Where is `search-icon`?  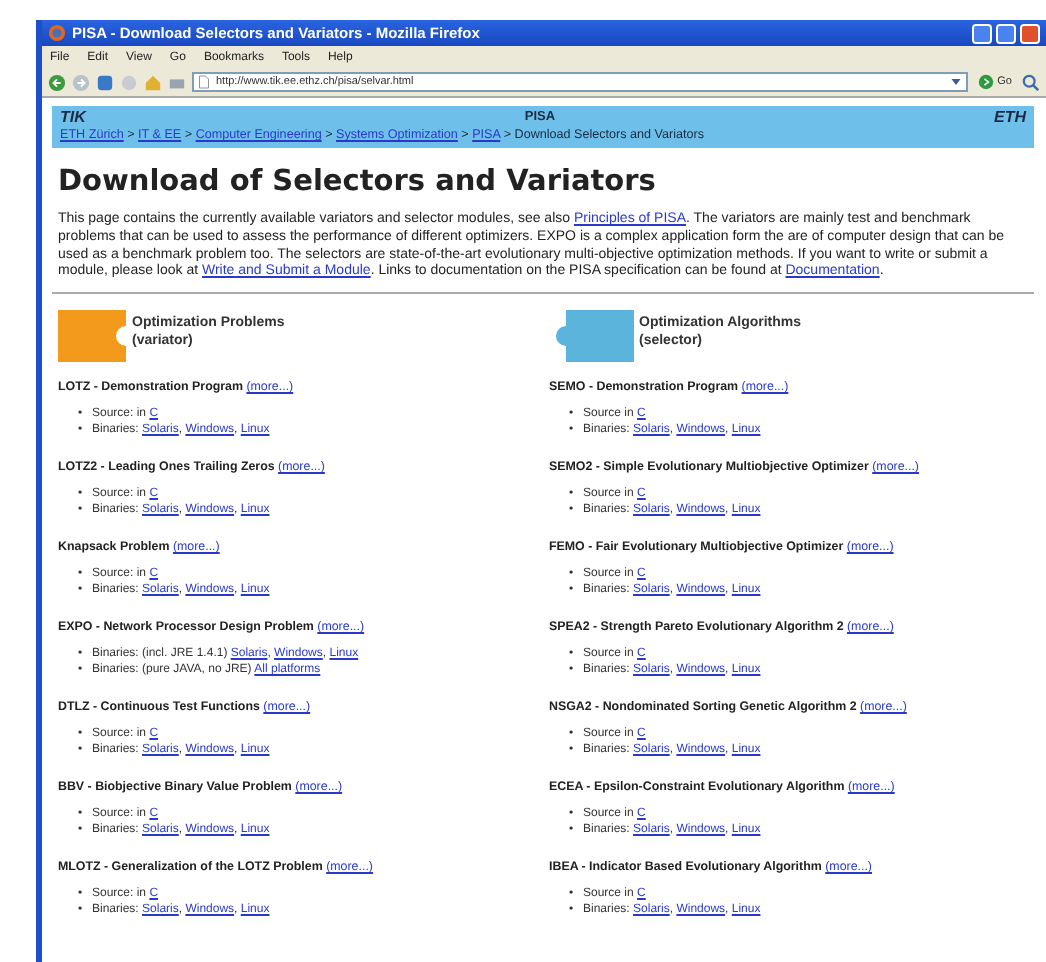
search-icon is located at coordinates (1031, 82).